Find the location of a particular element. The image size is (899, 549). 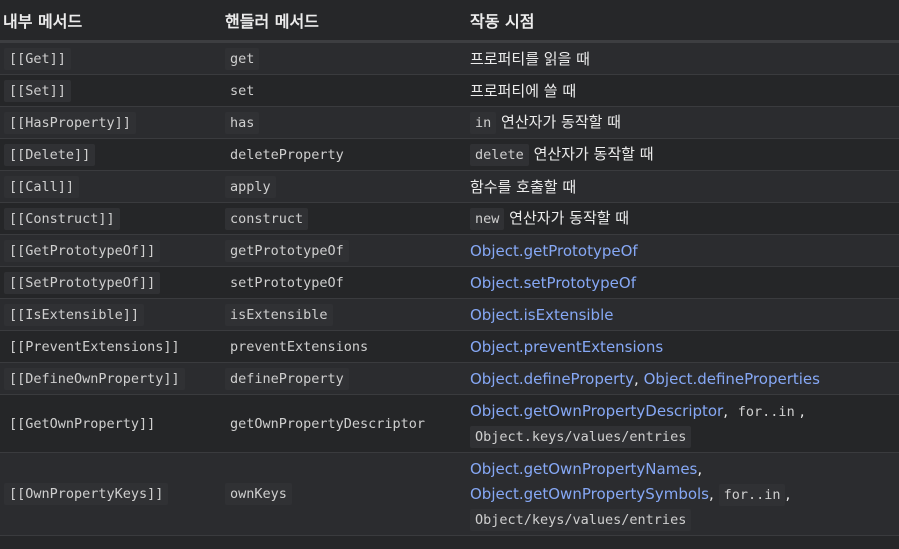

mdn-link: Object.getPrototypeOf is located at coordinates (554, 251).